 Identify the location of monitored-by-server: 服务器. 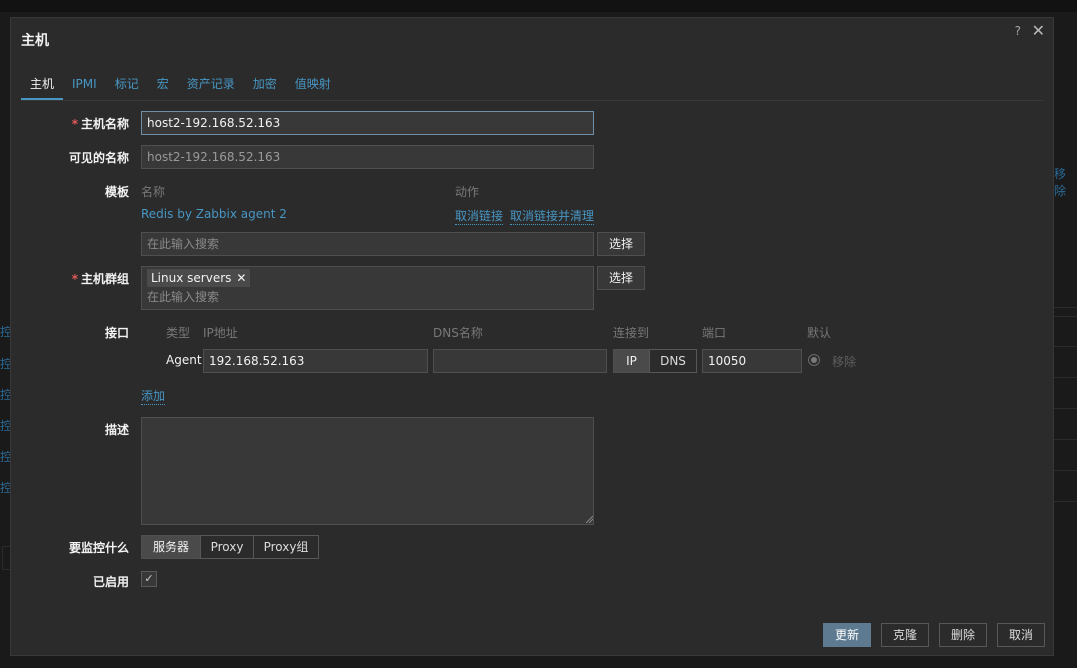
(171, 547).